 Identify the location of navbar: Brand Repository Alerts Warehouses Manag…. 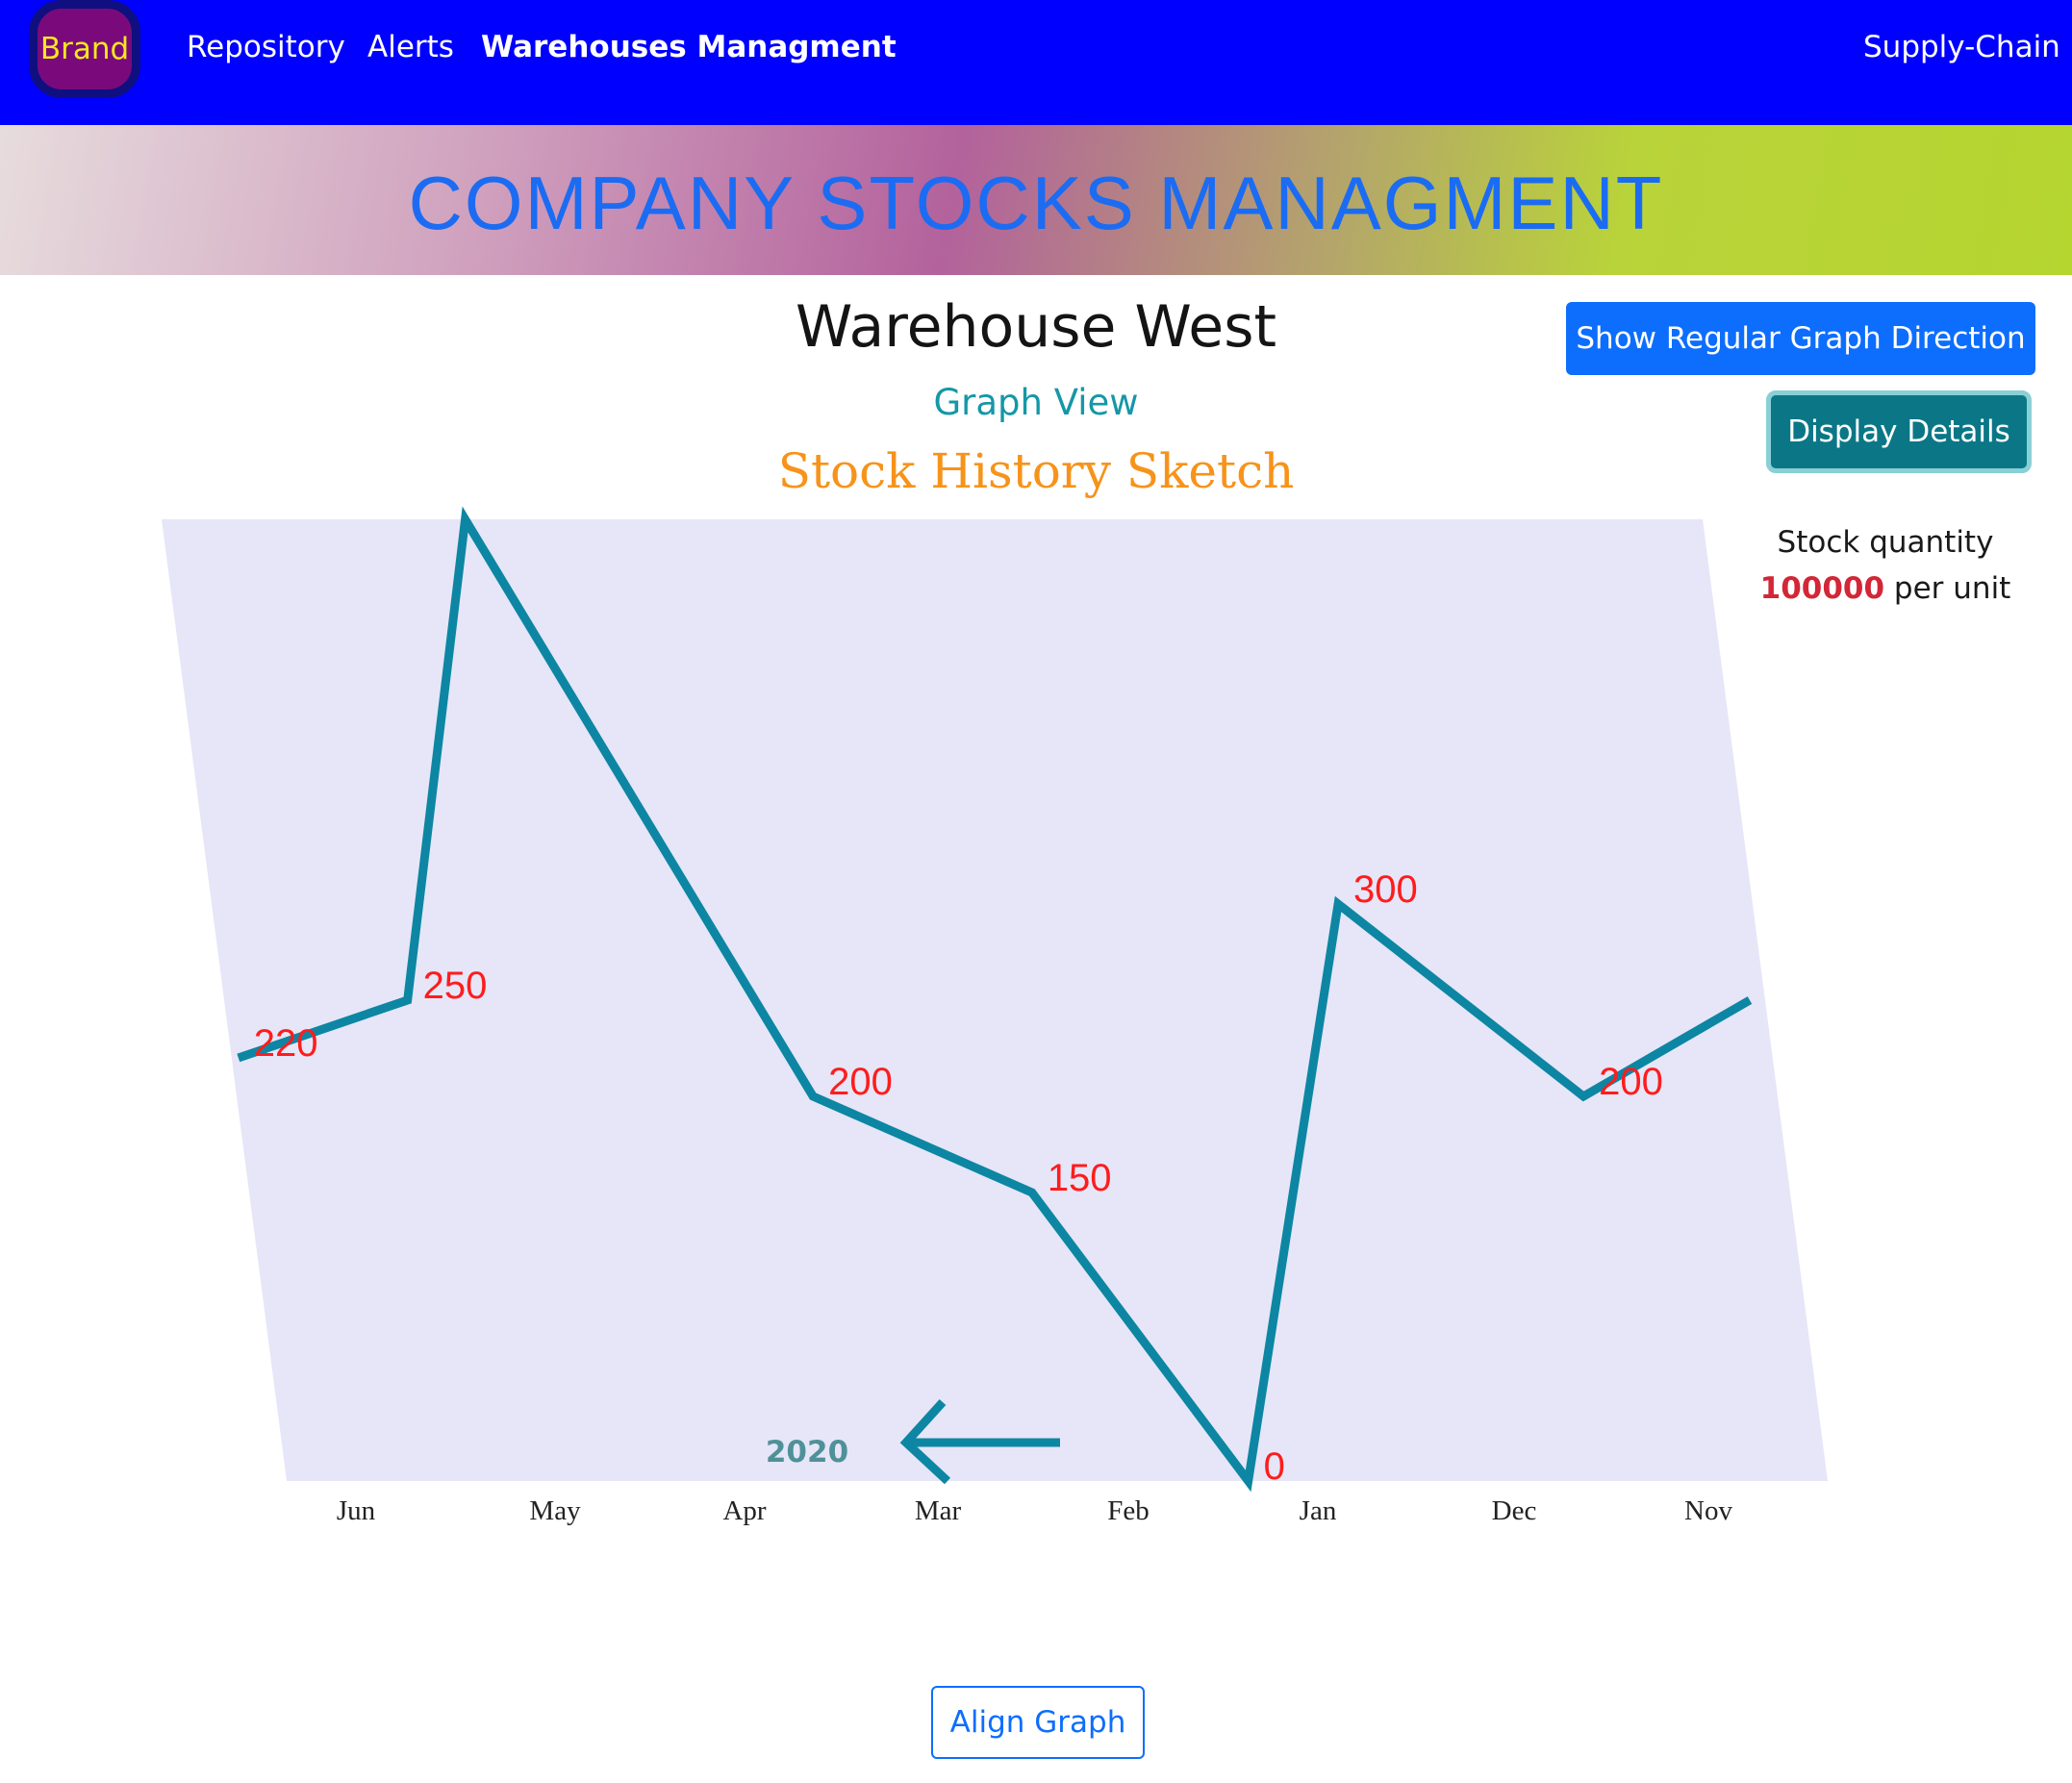
(1036, 62).